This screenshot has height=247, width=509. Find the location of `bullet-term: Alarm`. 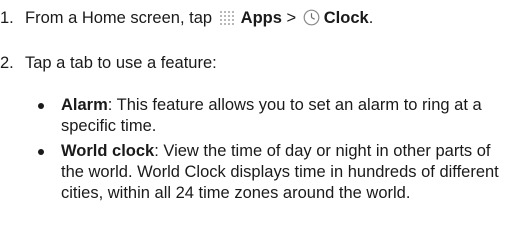

bullet-term: Alarm is located at coordinates (84, 105).